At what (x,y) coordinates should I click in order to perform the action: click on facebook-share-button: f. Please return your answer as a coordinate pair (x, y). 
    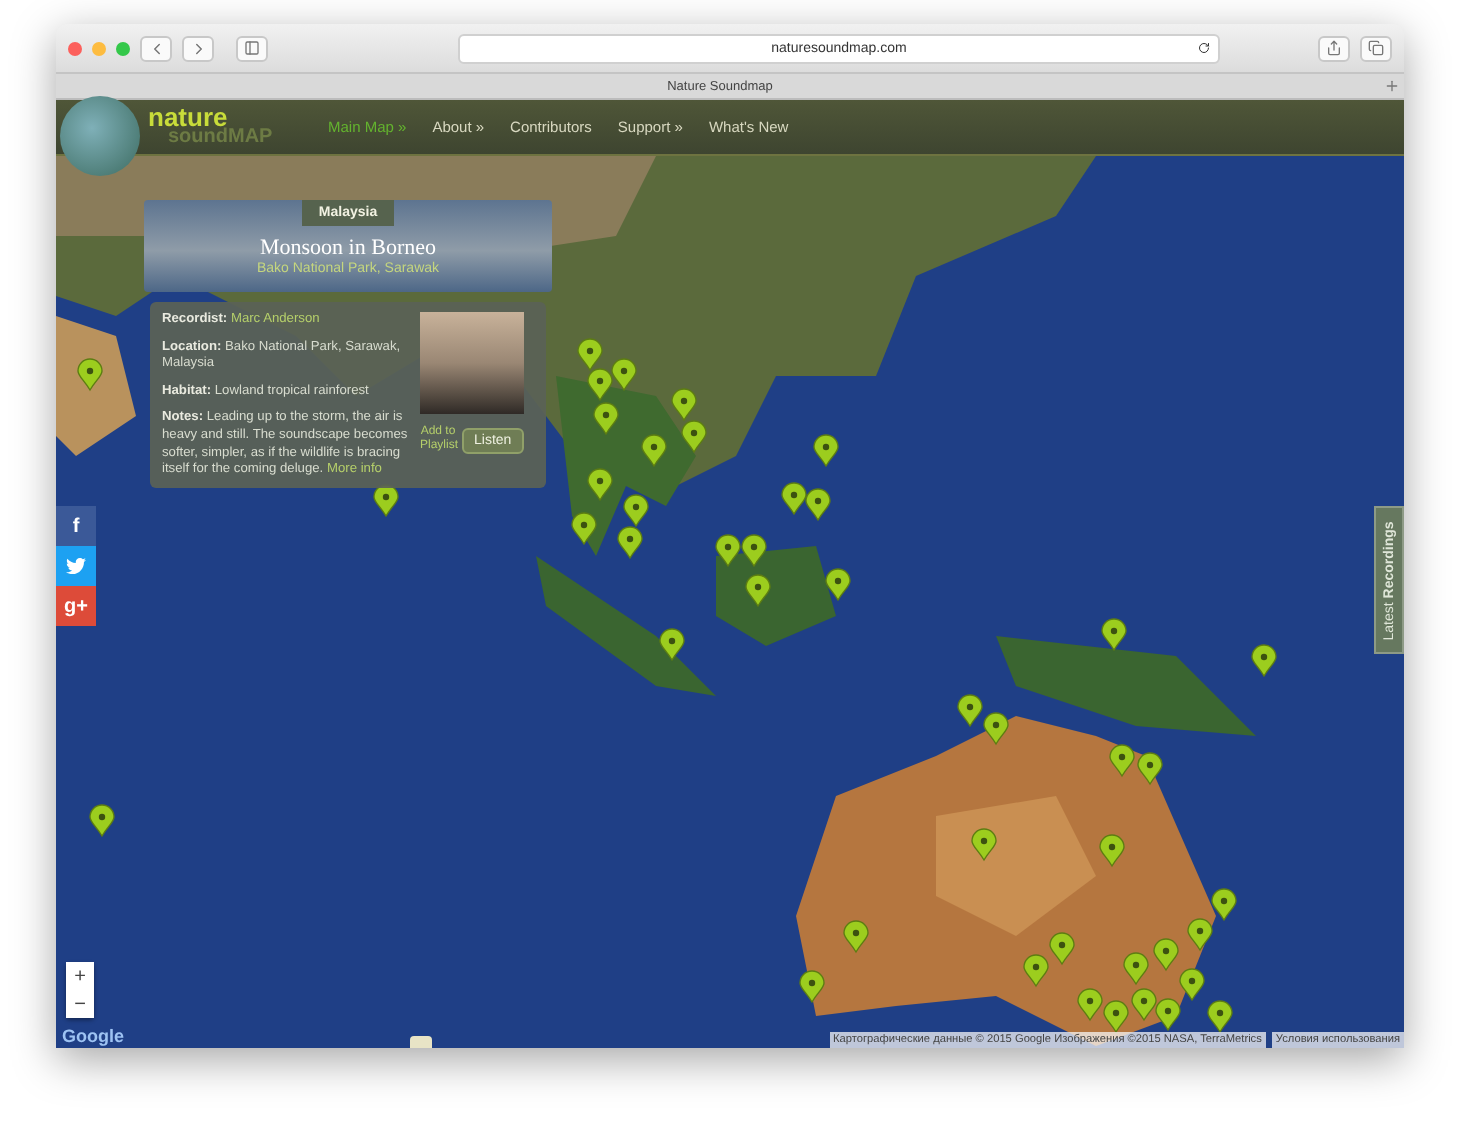
    Looking at the image, I should click on (76, 526).